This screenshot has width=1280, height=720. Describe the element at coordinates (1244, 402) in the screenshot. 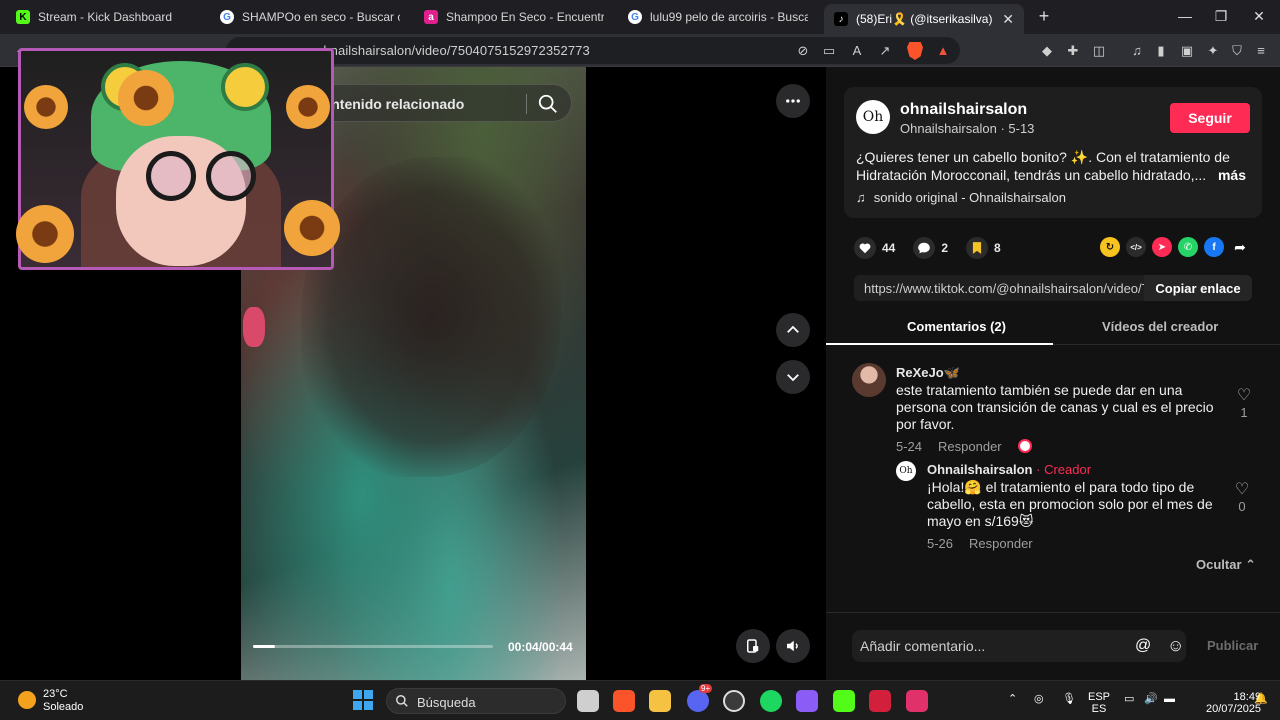

I see `comment-like: ♡ 1` at that location.